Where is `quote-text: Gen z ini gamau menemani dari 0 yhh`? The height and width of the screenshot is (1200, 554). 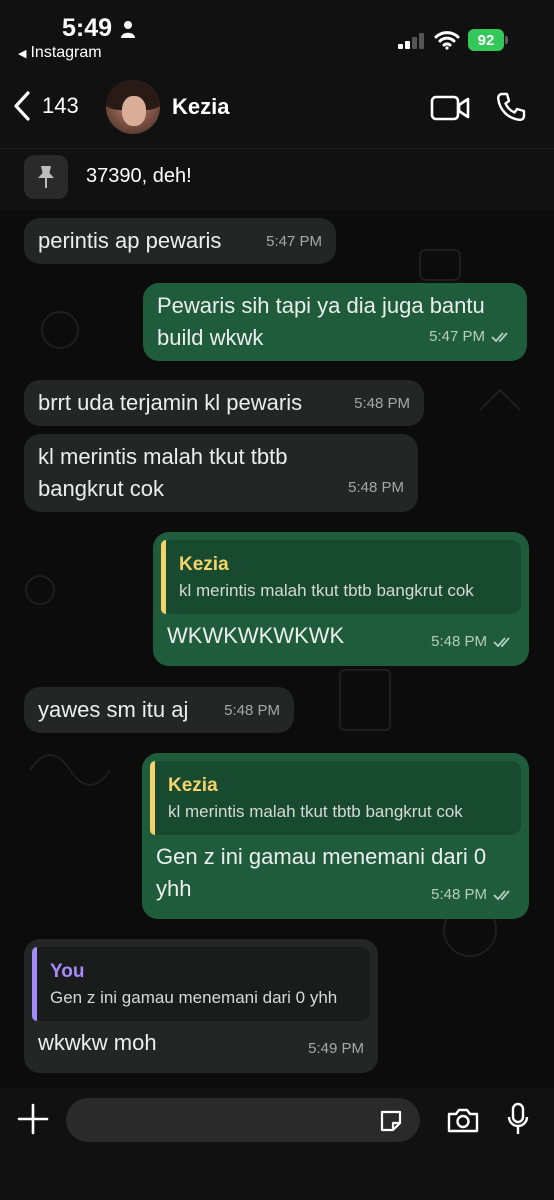 quote-text: Gen z ini gamau menemani dari 0 yhh is located at coordinates (194, 997).